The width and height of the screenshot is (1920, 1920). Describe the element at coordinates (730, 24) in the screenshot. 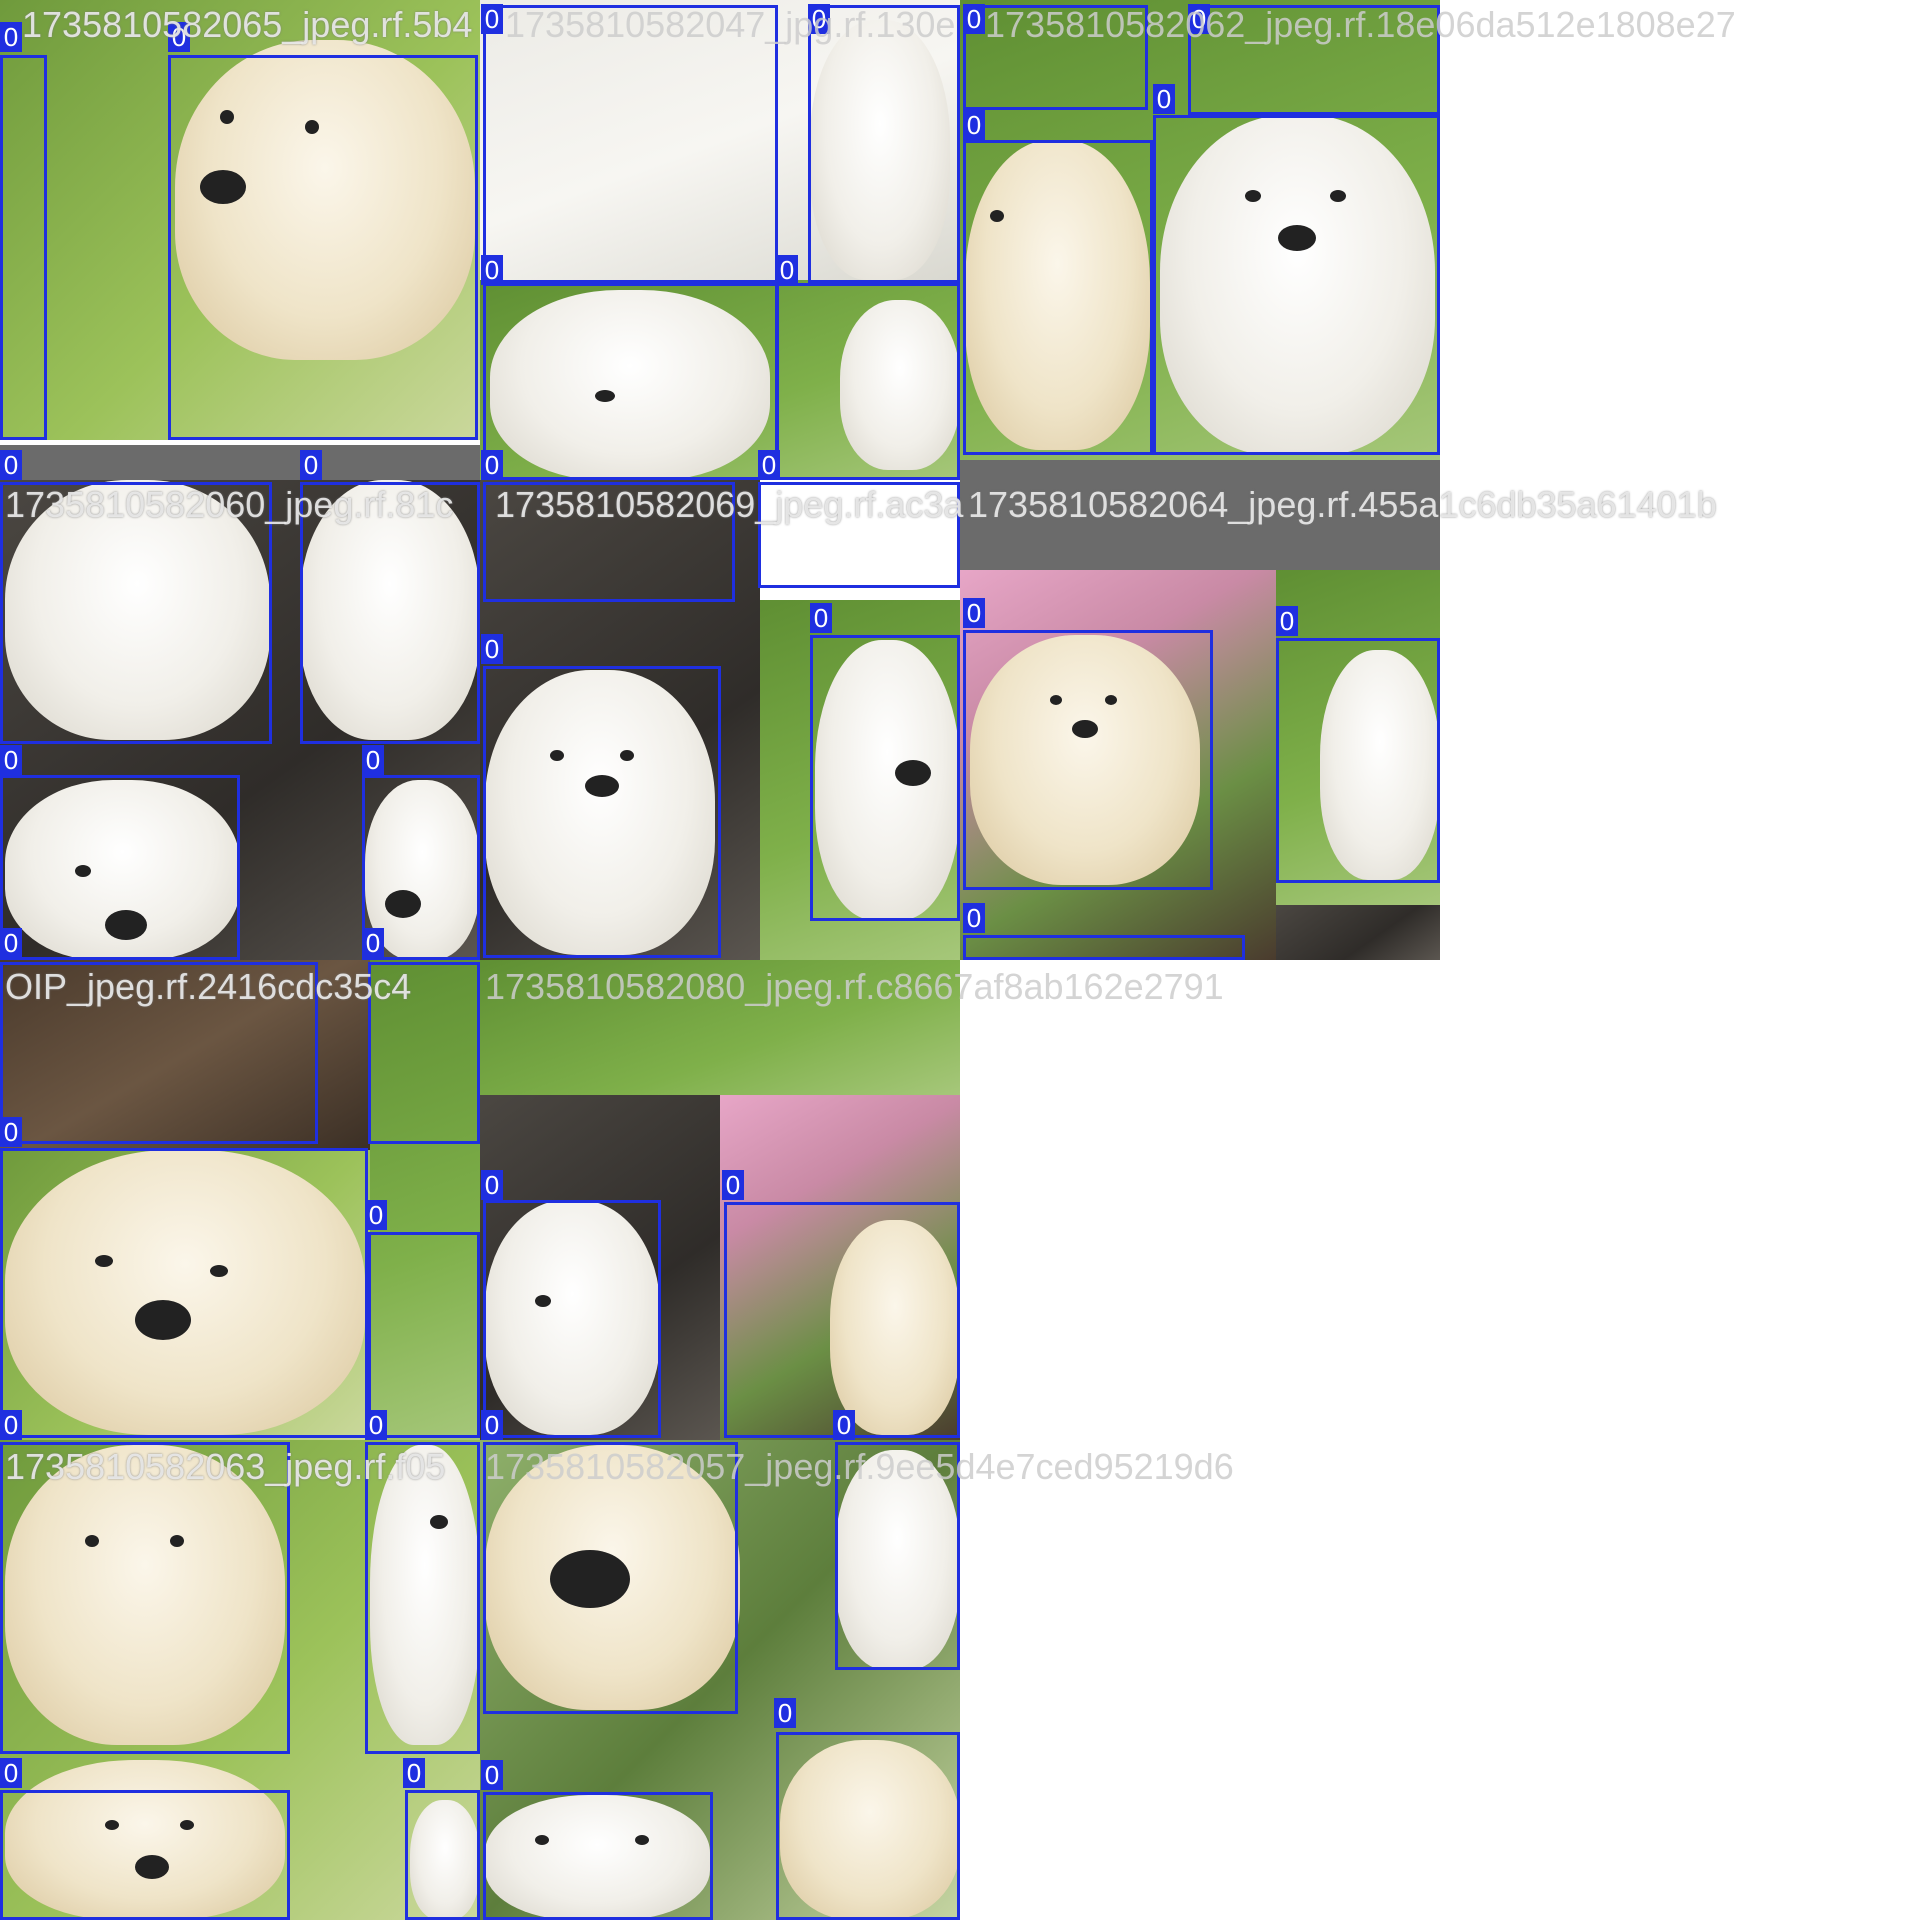

I see `image-filename: 1735810582047_jpg.rf.130e` at that location.